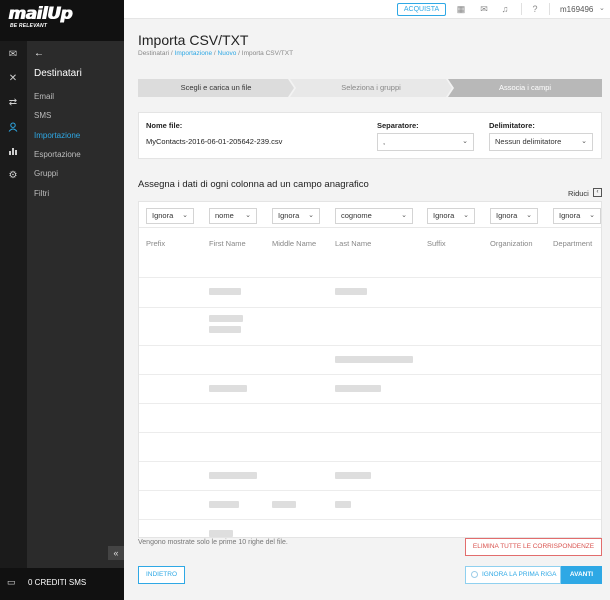 This screenshot has height=600, width=610. Describe the element at coordinates (161, 575) in the screenshot. I see `back-button: INDIETRO` at that location.